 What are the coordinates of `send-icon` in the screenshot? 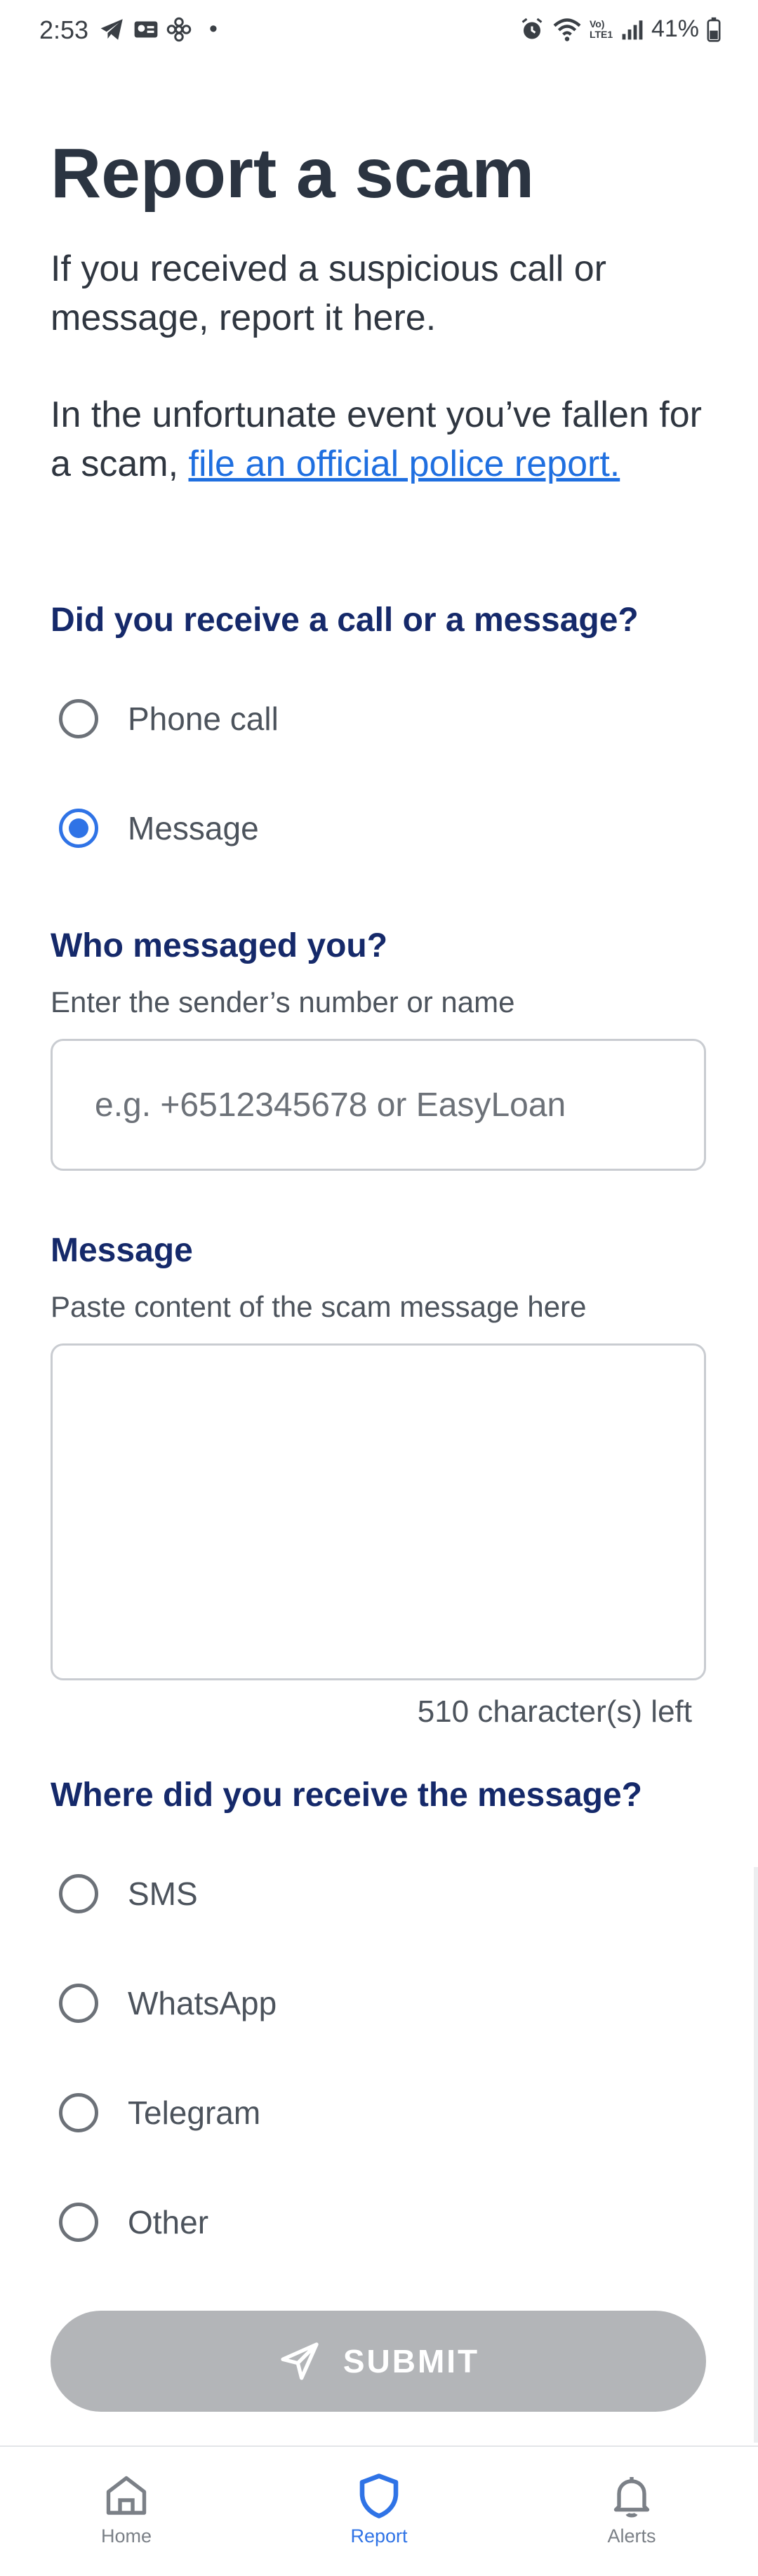 It's located at (300, 2361).